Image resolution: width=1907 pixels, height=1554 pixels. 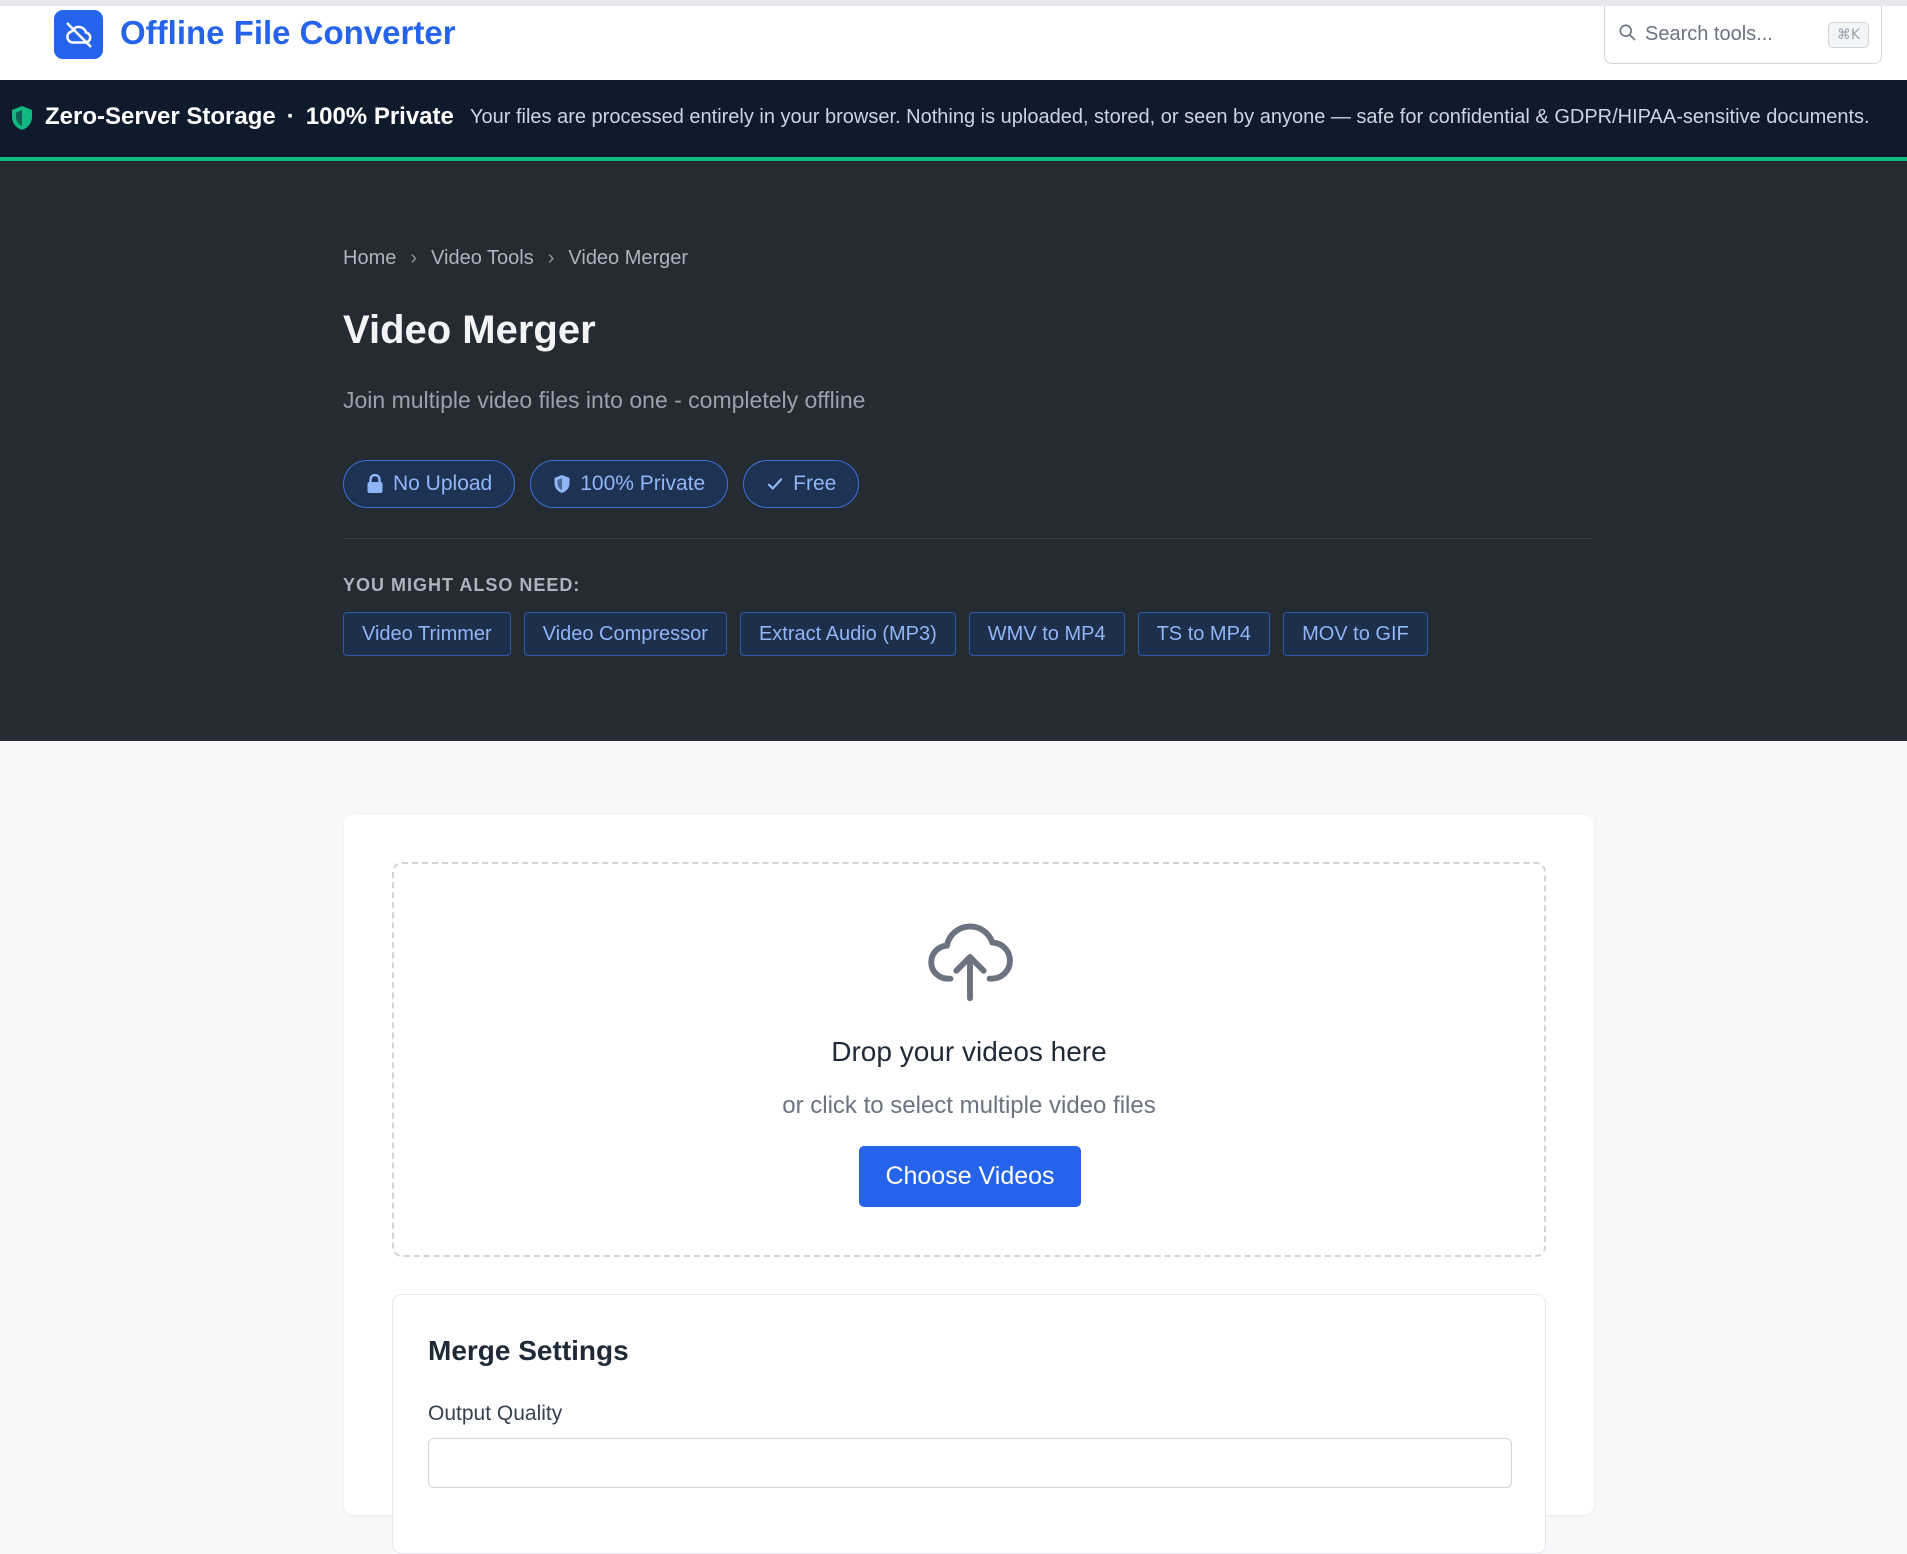 I want to click on cloud-upload-icon, so click(x=970, y=962).